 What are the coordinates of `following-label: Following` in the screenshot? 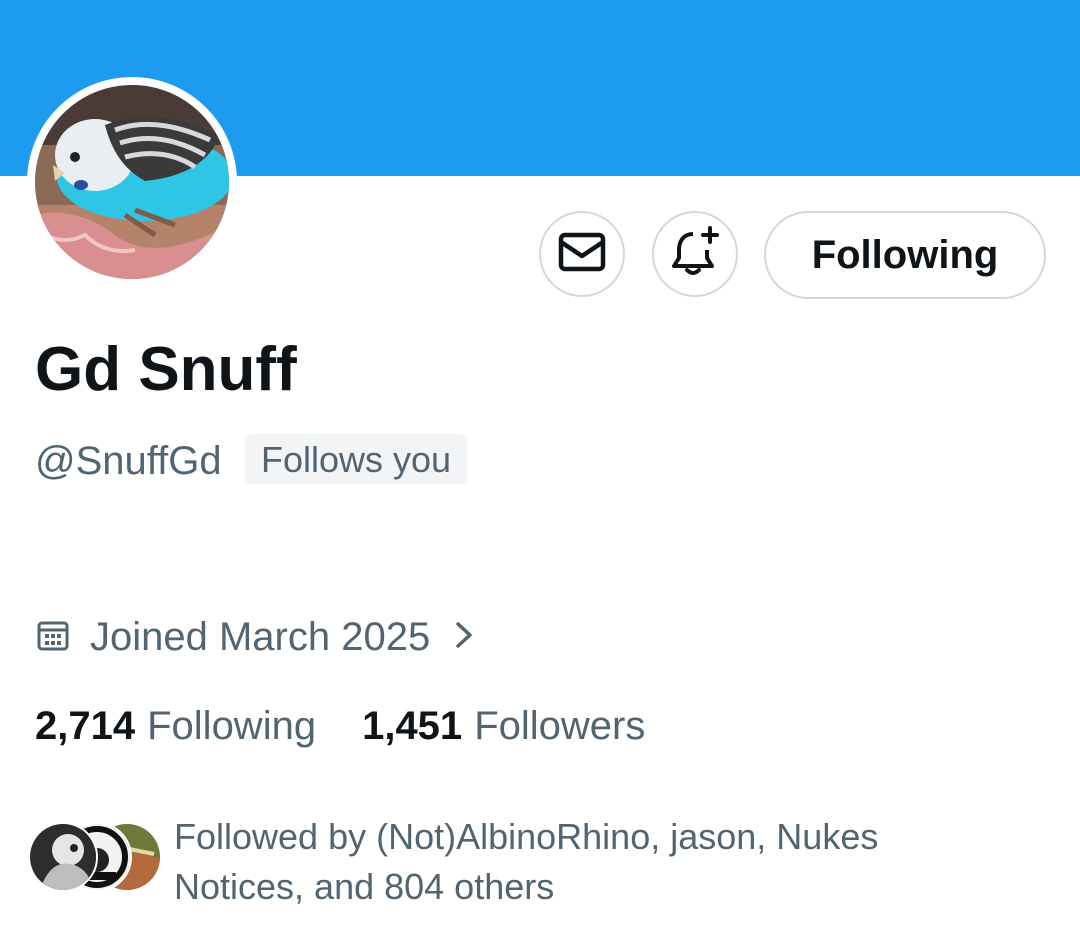 It's located at (232, 725).